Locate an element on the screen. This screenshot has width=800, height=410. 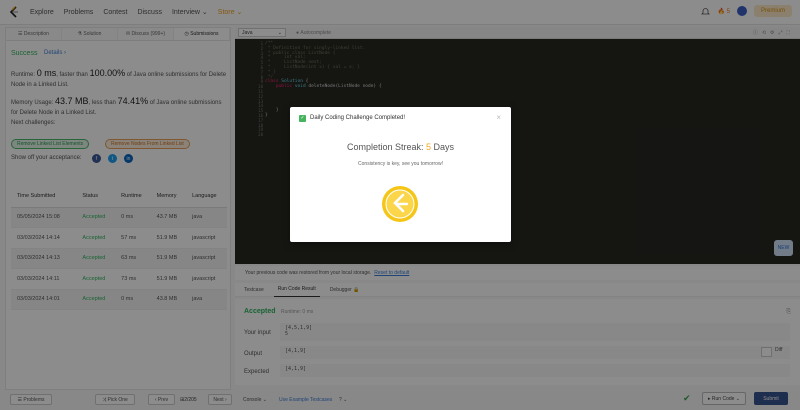
streak-unit: Days is located at coordinates (443, 147).